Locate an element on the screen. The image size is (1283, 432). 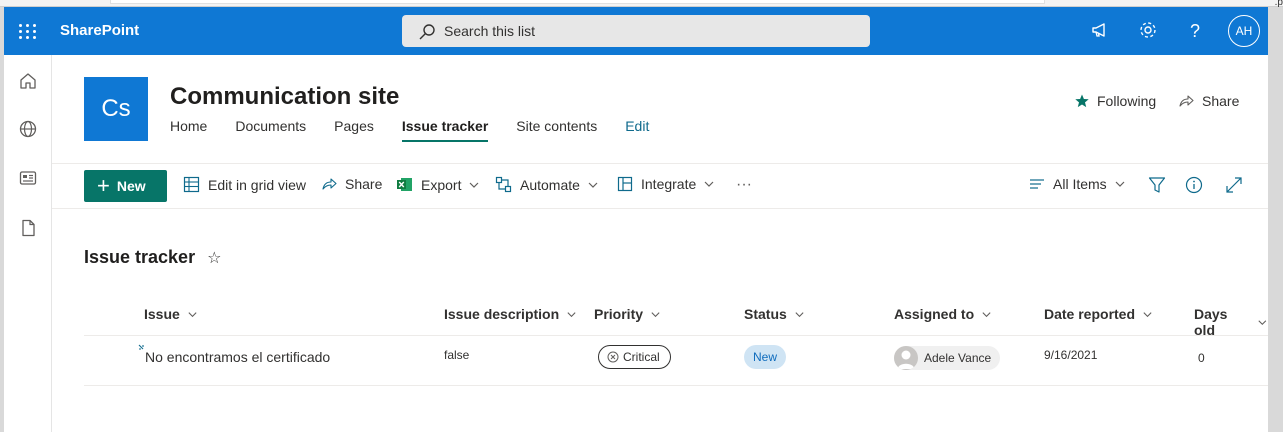
view-selector: All Items is located at coordinates (1077, 184).